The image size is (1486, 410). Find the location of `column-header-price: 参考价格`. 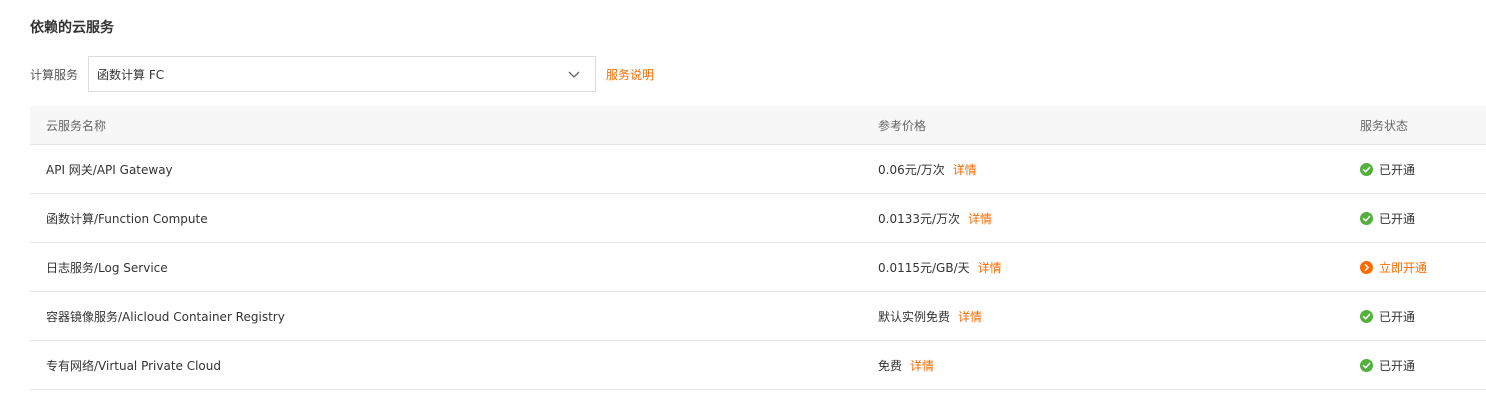

column-header-price: 参考价格 is located at coordinates (902, 125).